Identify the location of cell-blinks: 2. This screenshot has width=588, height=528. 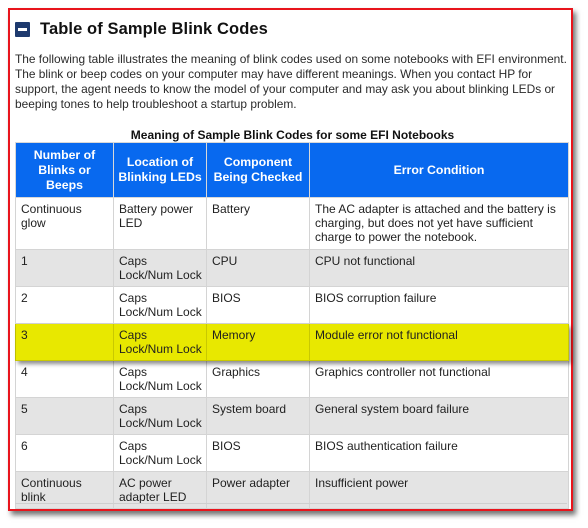
(64, 305).